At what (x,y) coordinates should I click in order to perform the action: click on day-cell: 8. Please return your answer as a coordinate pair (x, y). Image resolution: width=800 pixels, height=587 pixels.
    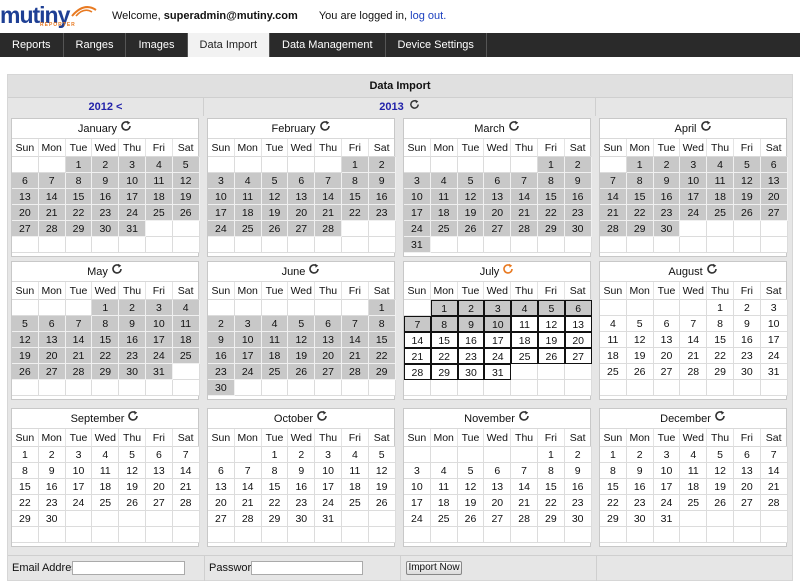
    Looking at the image, I should click on (720, 324).